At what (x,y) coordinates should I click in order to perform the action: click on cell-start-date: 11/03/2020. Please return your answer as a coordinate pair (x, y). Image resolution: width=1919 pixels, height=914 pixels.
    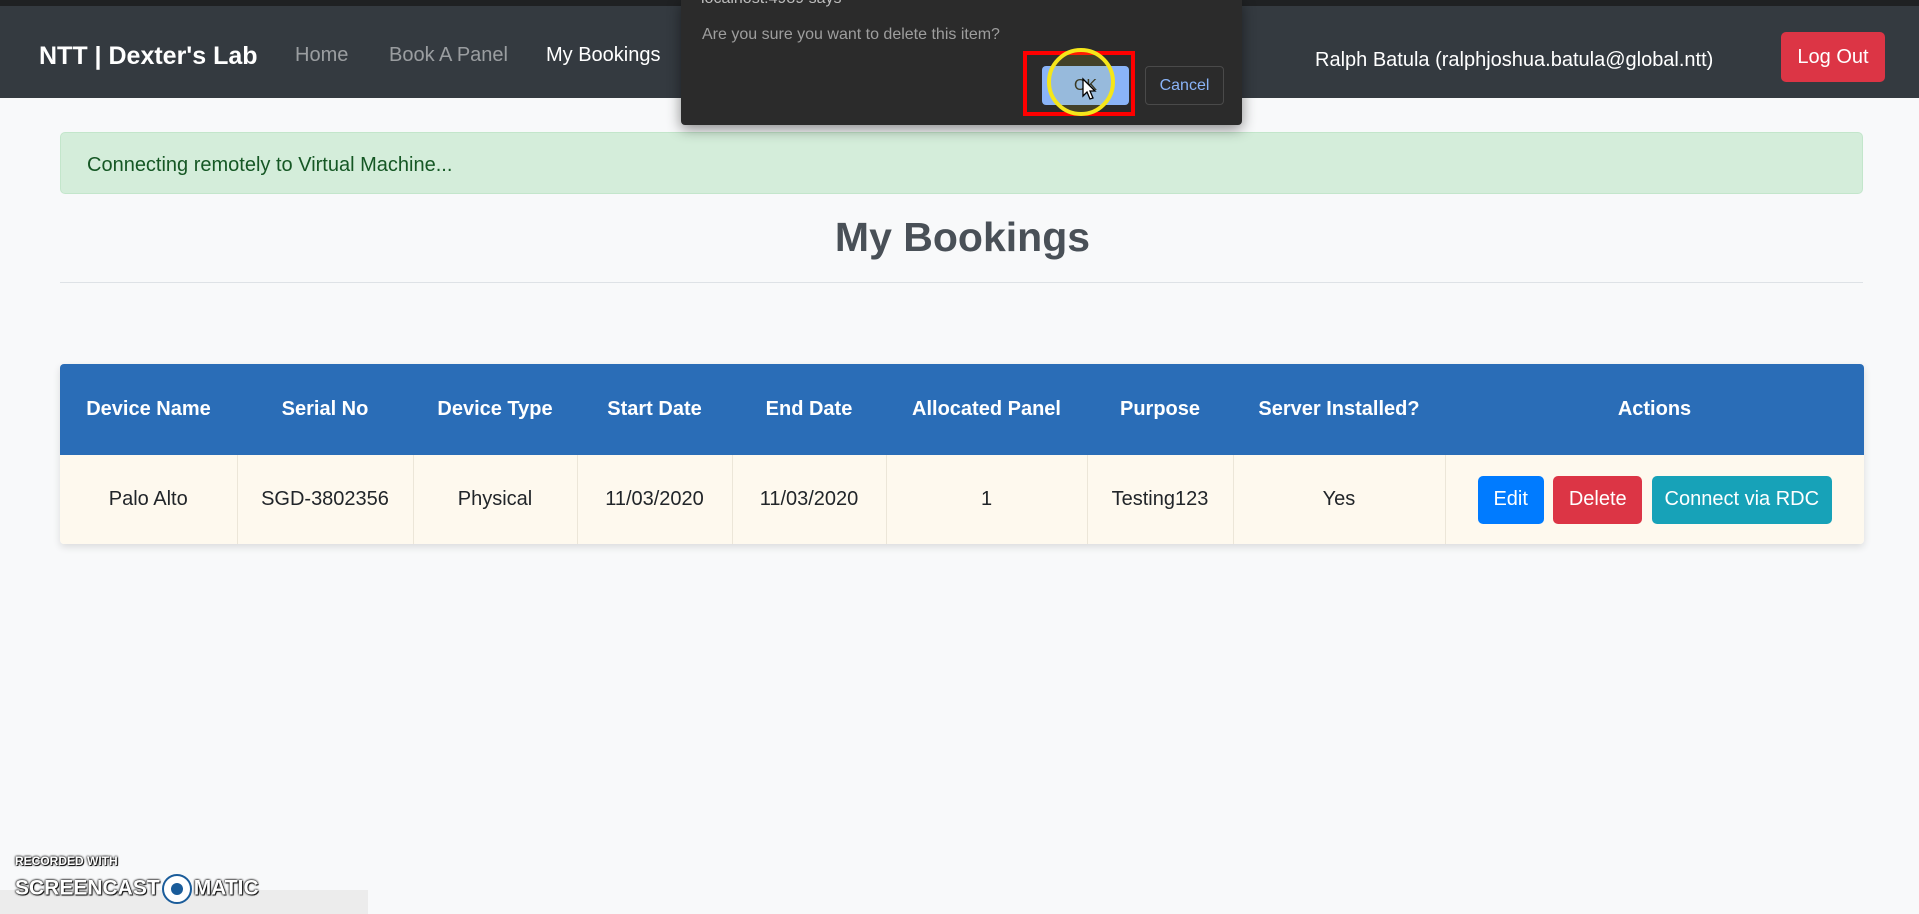
    Looking at the image, I should click on (655, 499).